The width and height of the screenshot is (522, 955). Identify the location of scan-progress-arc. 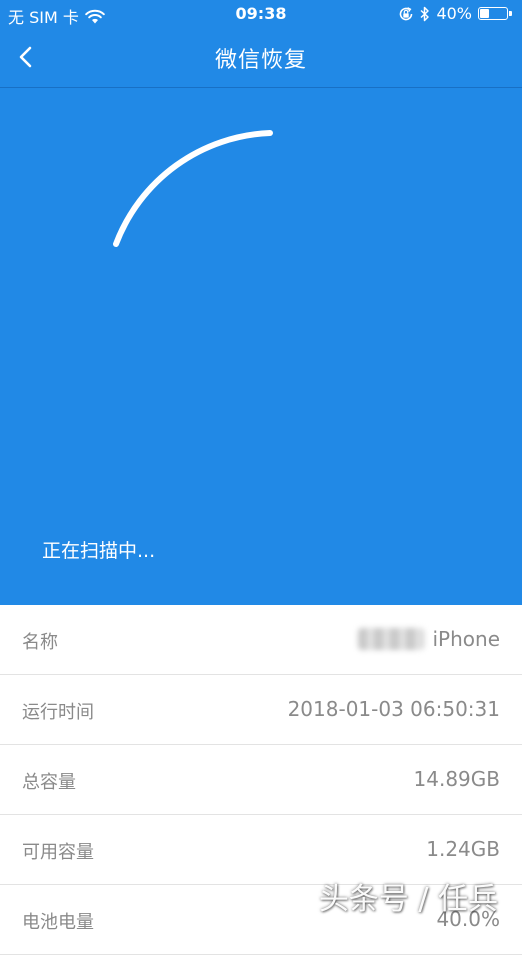
(193, 188).